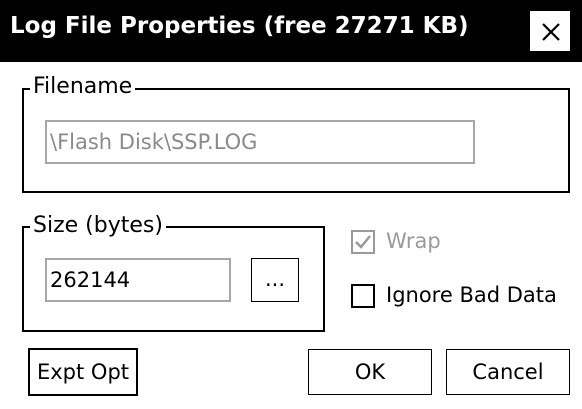 The image size is (582, 409). Describe the element at coordinates (413, 241) in the screenshot. I see `wrap-label: Wrap` at that location.